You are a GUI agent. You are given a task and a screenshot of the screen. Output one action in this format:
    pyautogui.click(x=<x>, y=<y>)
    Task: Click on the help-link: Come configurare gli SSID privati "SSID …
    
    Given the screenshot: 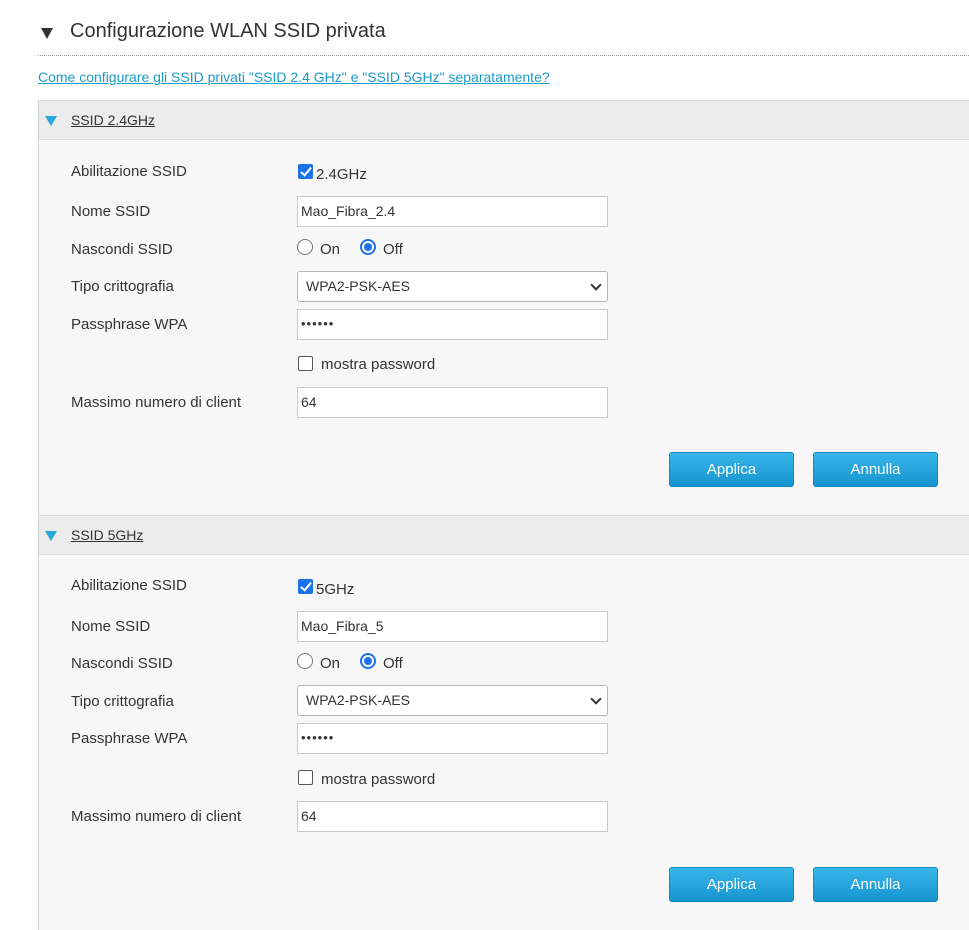 What is the action you would take?
    pyautogui.click(x=294, y=77)
    